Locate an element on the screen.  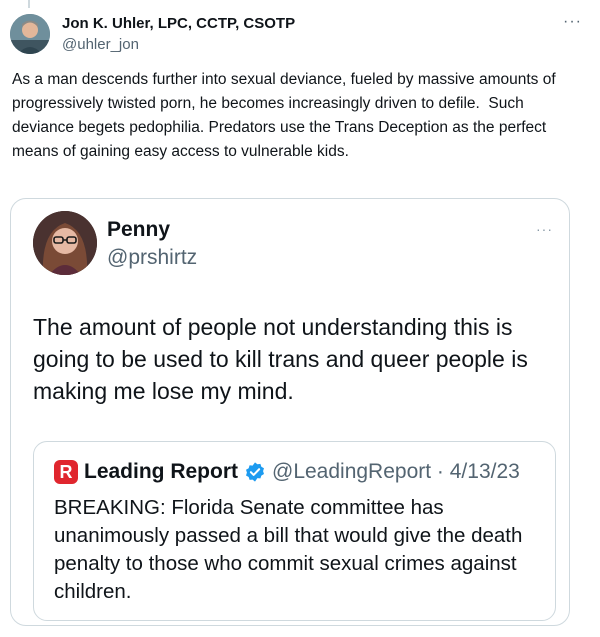
thread-line is located at coordinates (29, 4).